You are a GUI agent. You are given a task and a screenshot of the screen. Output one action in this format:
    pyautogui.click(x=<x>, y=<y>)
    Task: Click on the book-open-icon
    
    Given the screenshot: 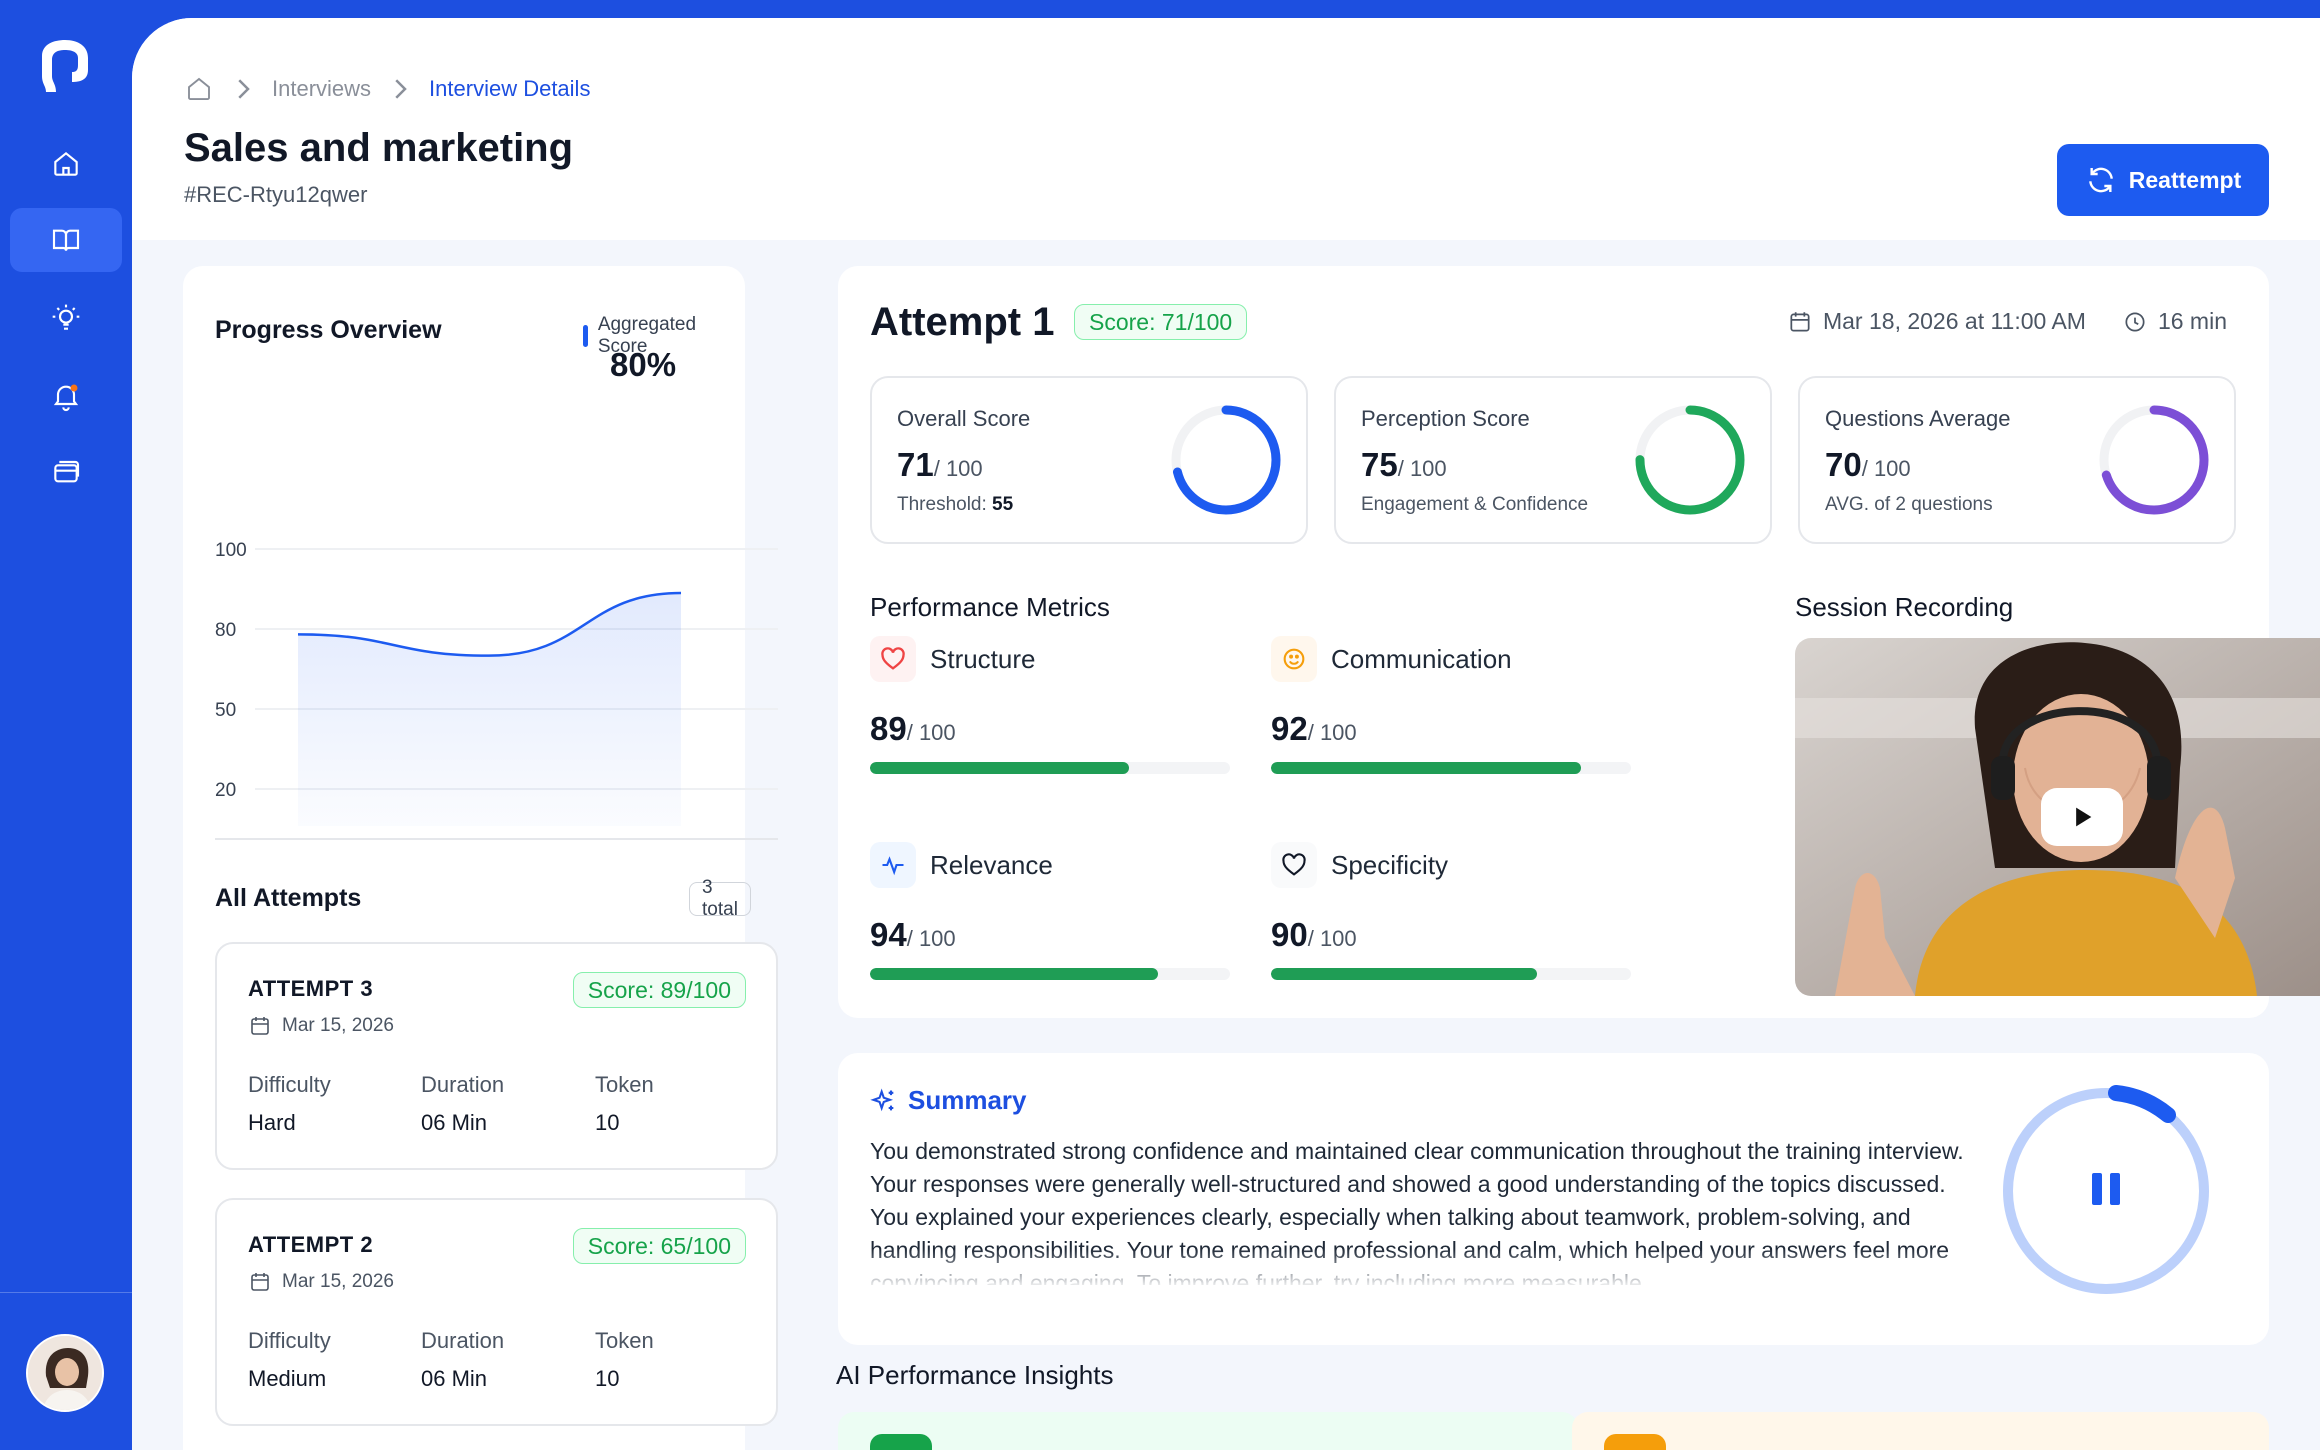 What is the action you would take?
    pyautogui.click(x=66, y=240)
    